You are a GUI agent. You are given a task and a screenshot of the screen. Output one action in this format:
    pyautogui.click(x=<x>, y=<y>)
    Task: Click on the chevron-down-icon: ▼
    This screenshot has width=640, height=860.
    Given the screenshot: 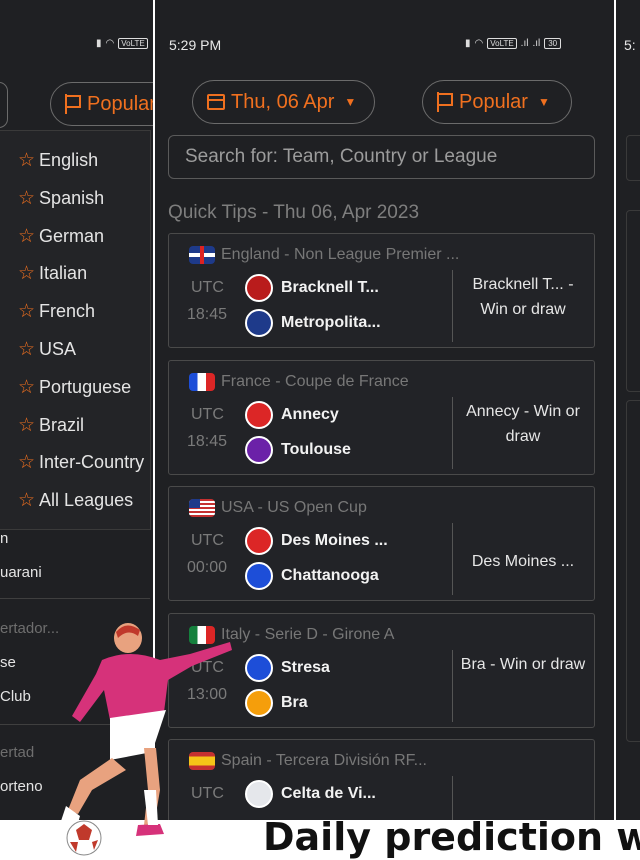 What is the action you would take?
    pyautogui.click(x=350, y=102)
    